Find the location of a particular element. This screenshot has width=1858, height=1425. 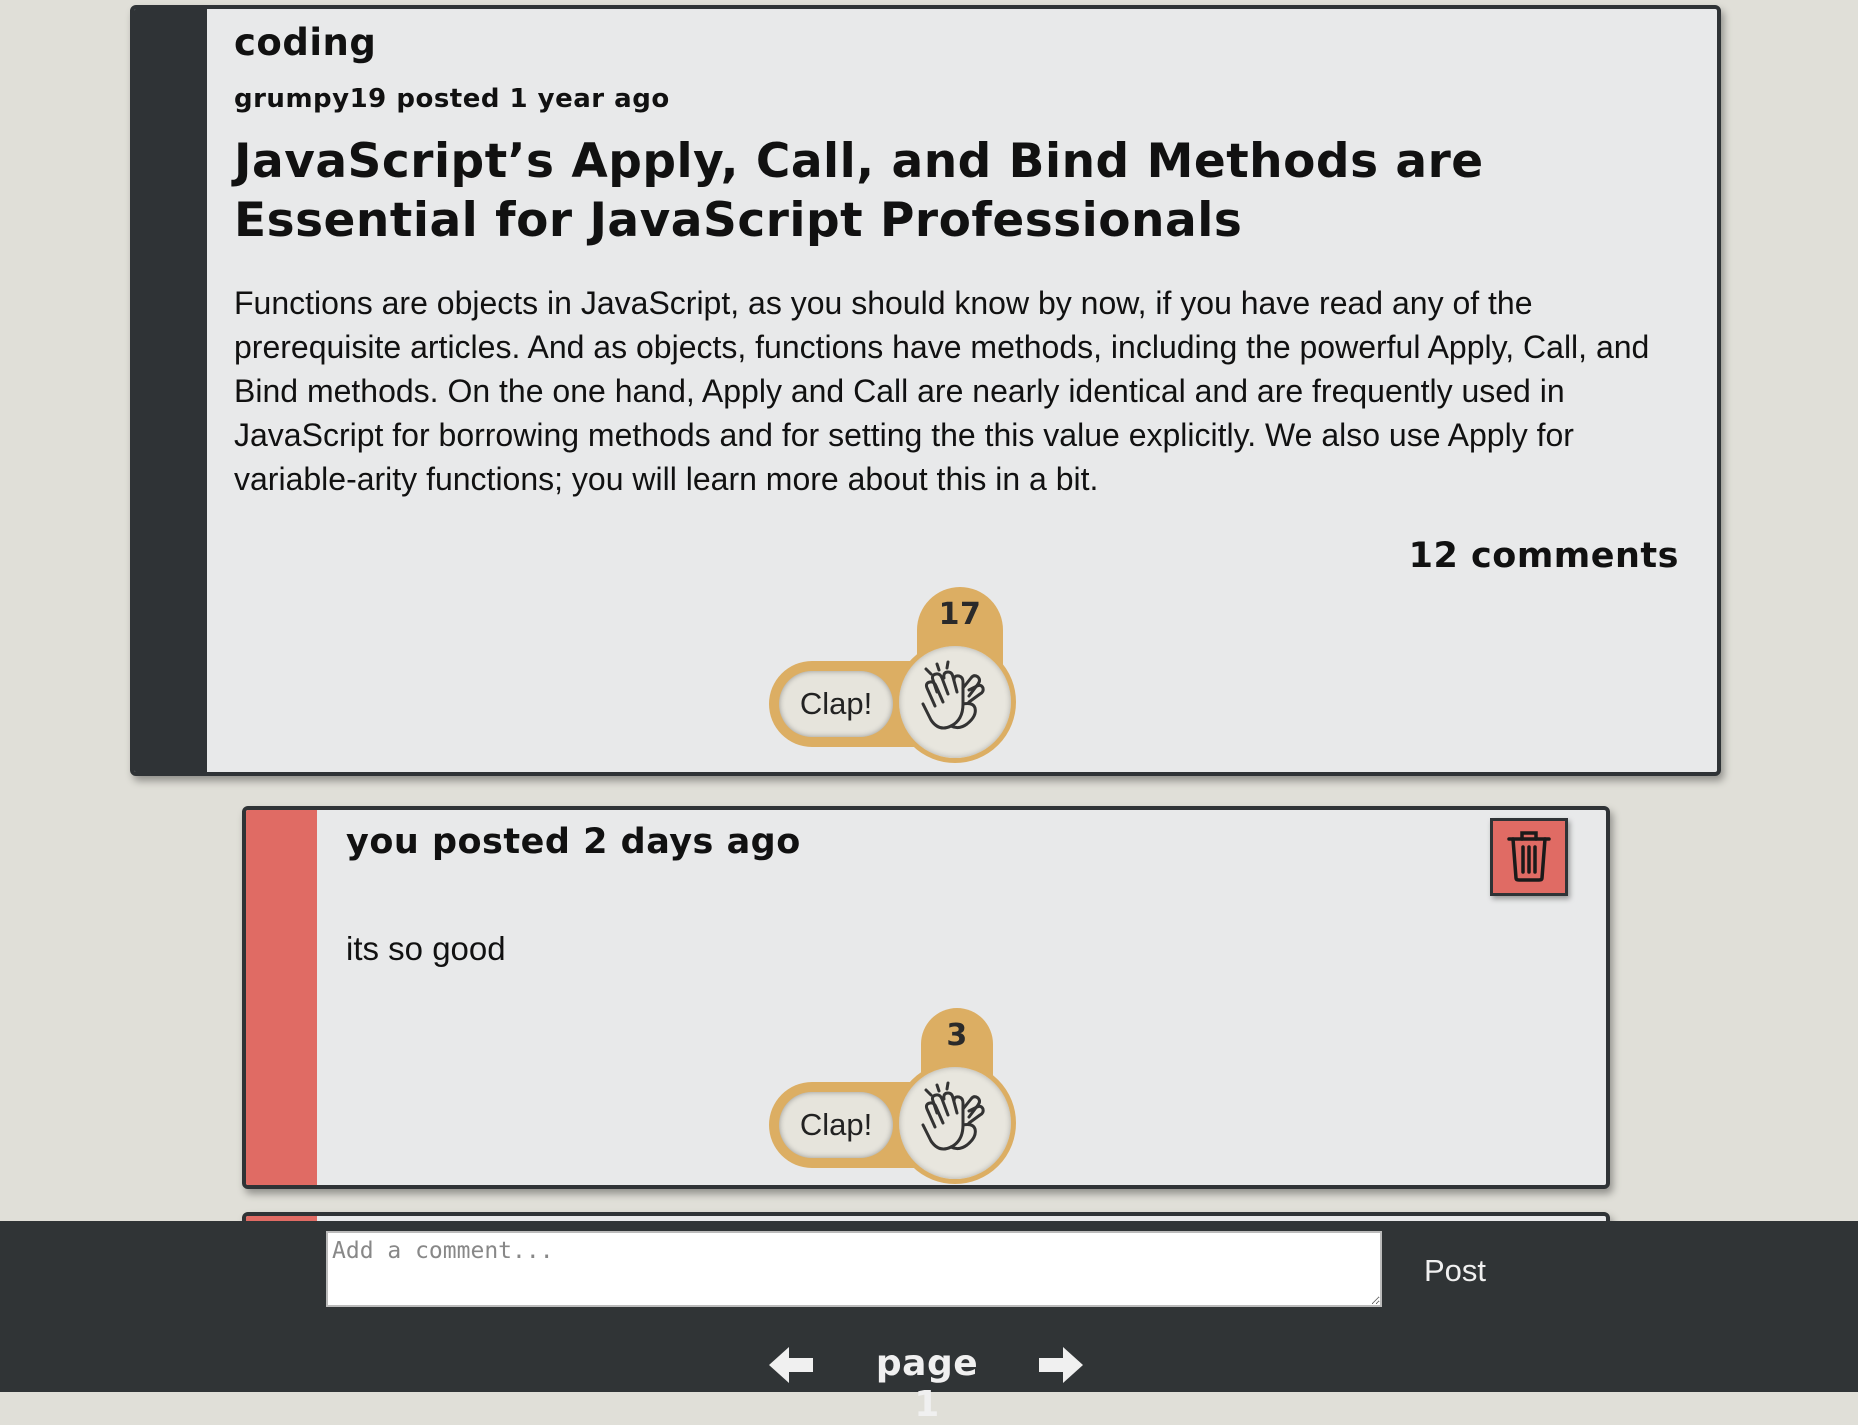

post-time: posted 1 year ago is located at coordinates (533, 99).